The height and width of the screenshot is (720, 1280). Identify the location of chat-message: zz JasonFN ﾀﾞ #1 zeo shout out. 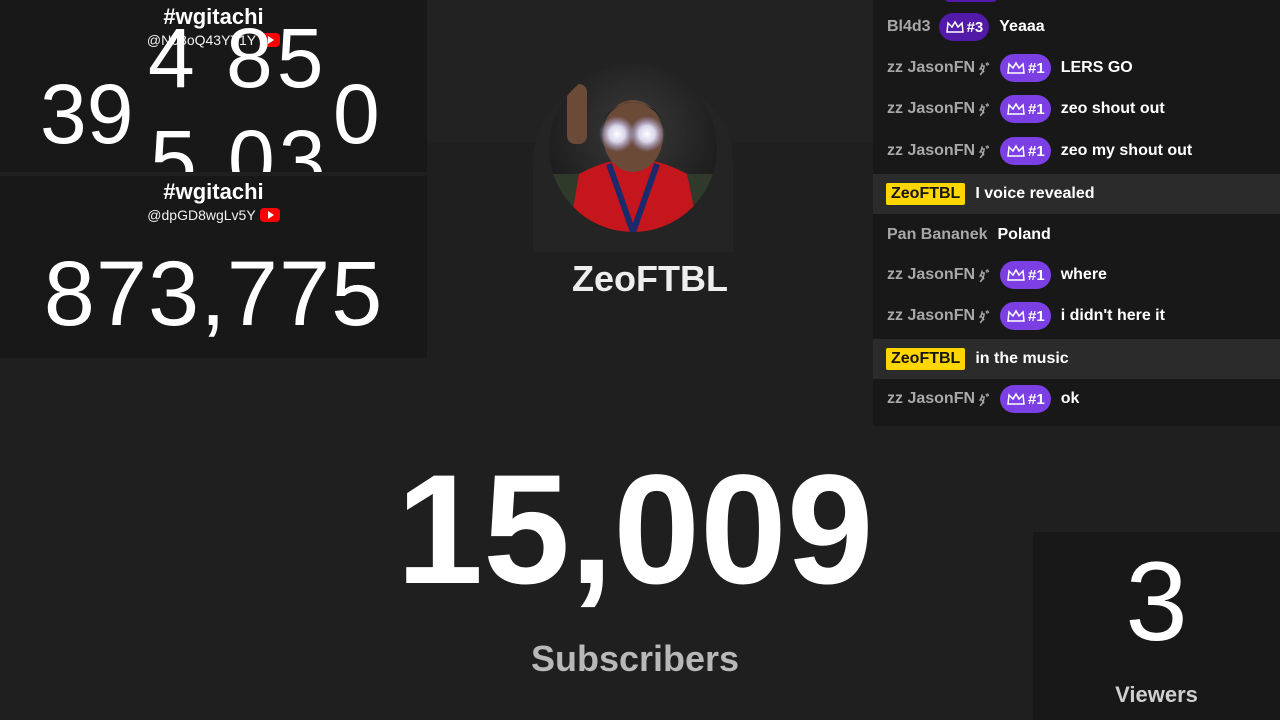
(1076, 109).